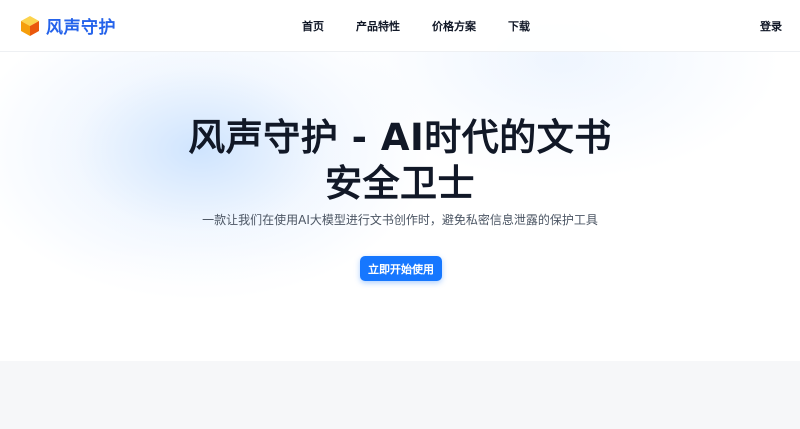  What do you see at coordinates (313, 26) in the screenshot?
I see `nav-item-home: 首页` at bounding box center [313, 26].